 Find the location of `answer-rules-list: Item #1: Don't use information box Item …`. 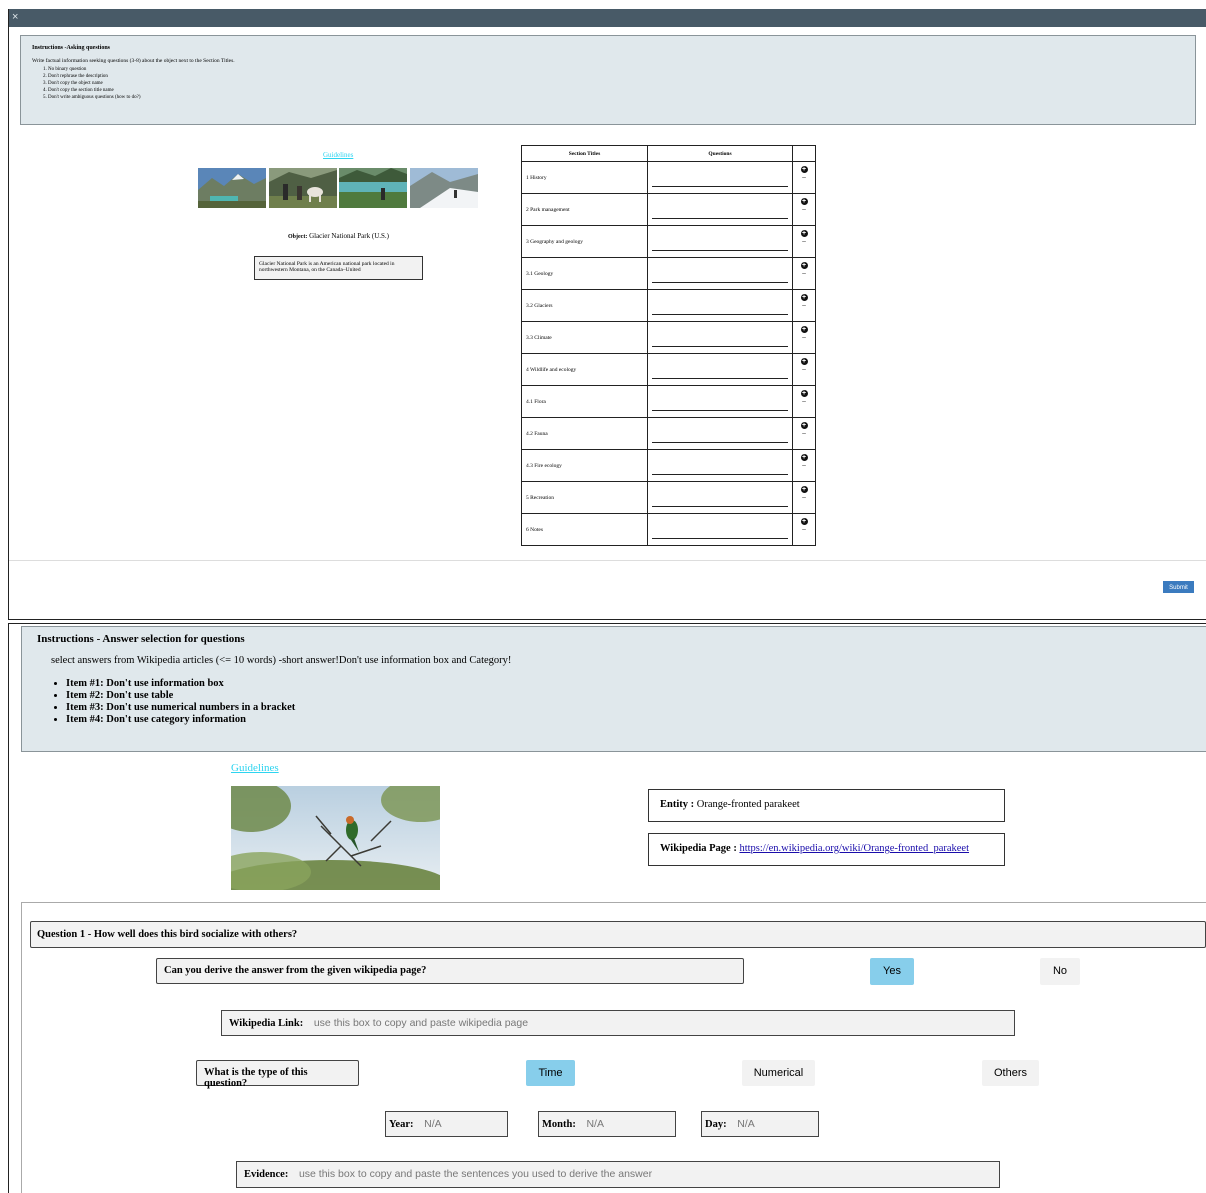

answer-rules-list: Item #1: Don't use information box Item … is located at coordinates (168, 702).